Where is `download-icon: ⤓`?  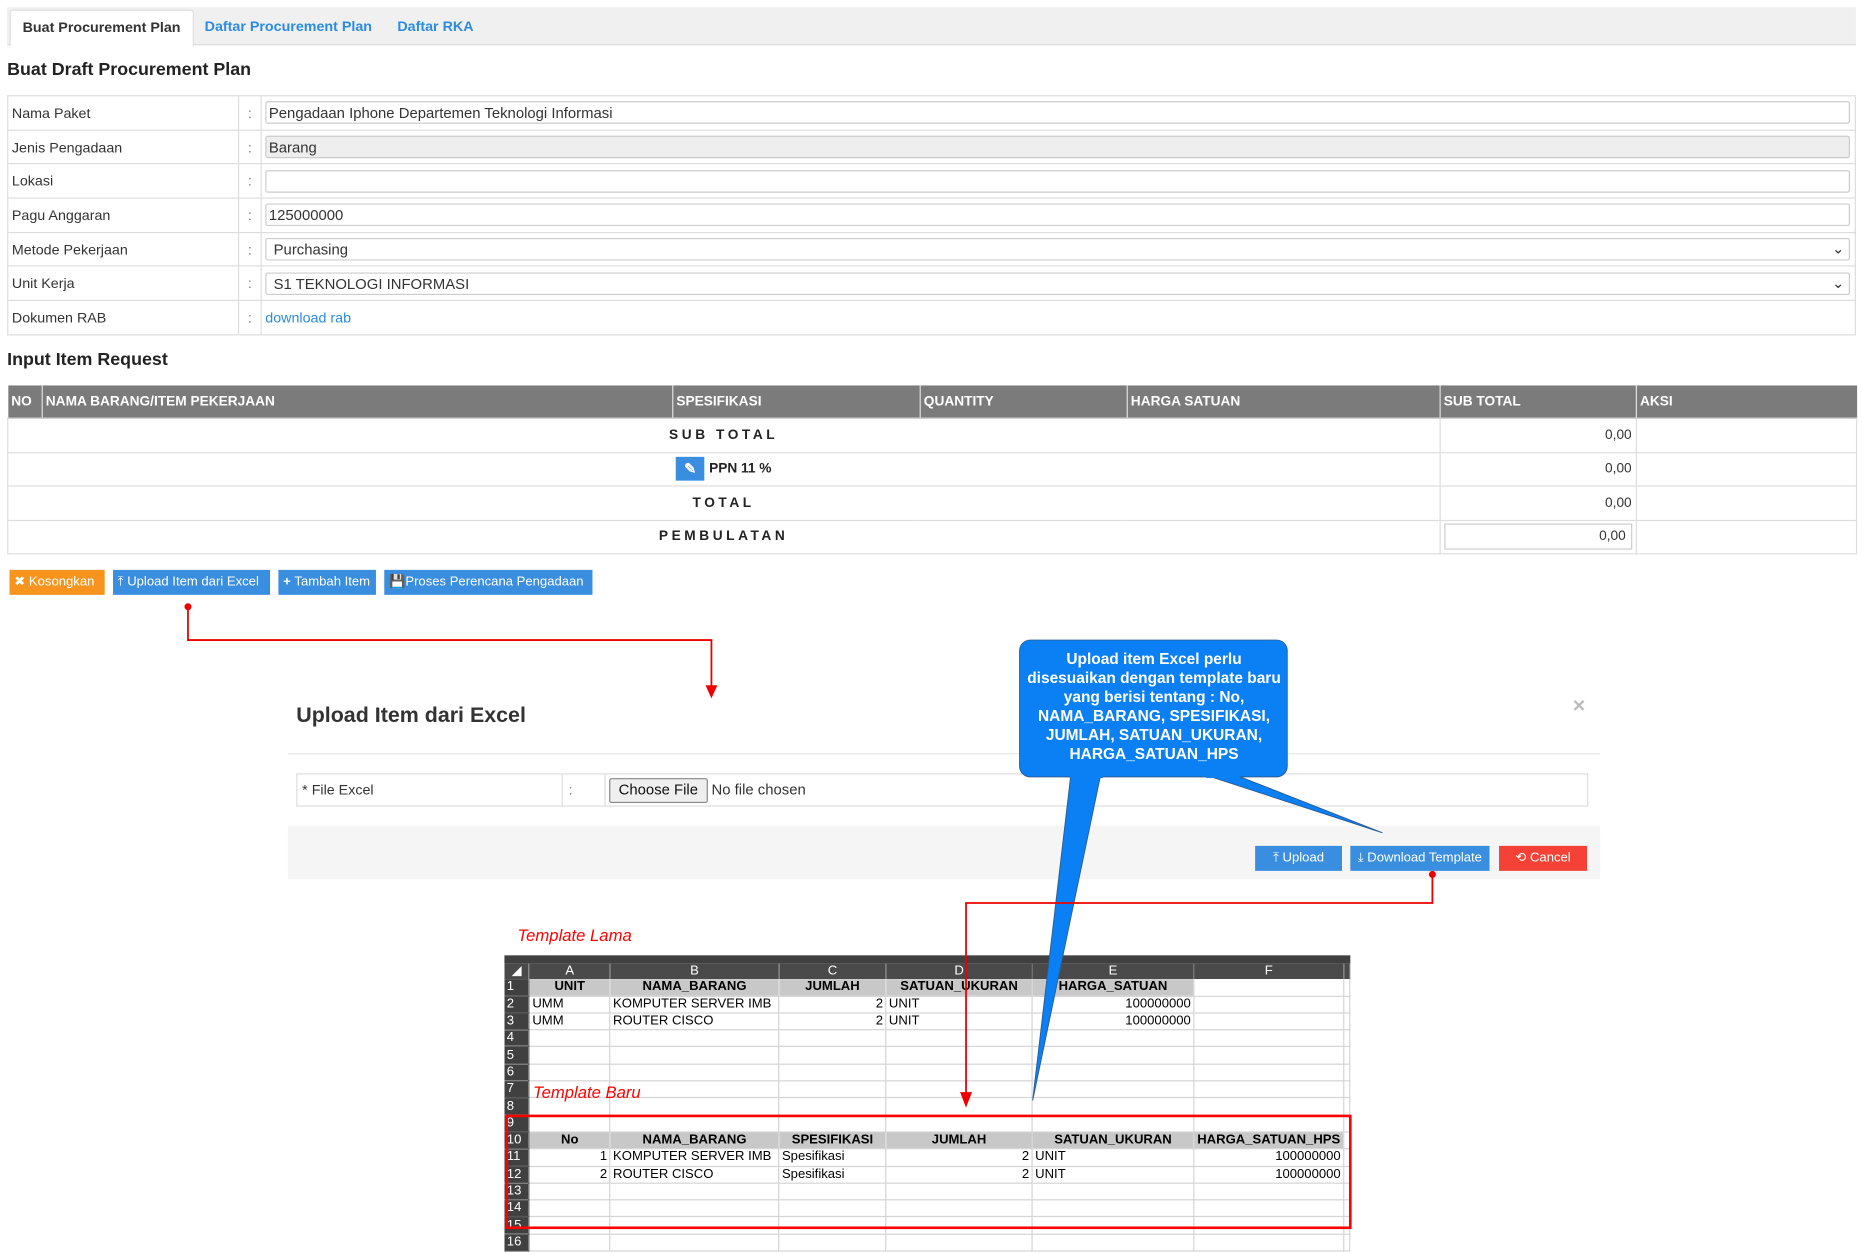
download-icon: ⤓ is located at coordinates (1362, 857).